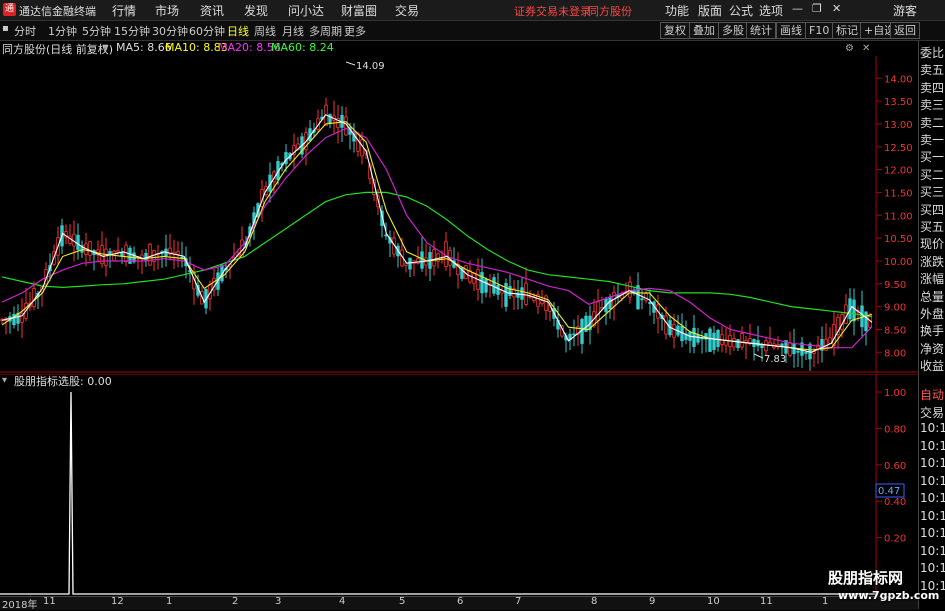 Image resolution: width=945 pixels, height=611 pixels. What do you see at coordinates (256, 10) in the screenshot?
I see `menu-discover: 发现` at bounding box center [256, 10].